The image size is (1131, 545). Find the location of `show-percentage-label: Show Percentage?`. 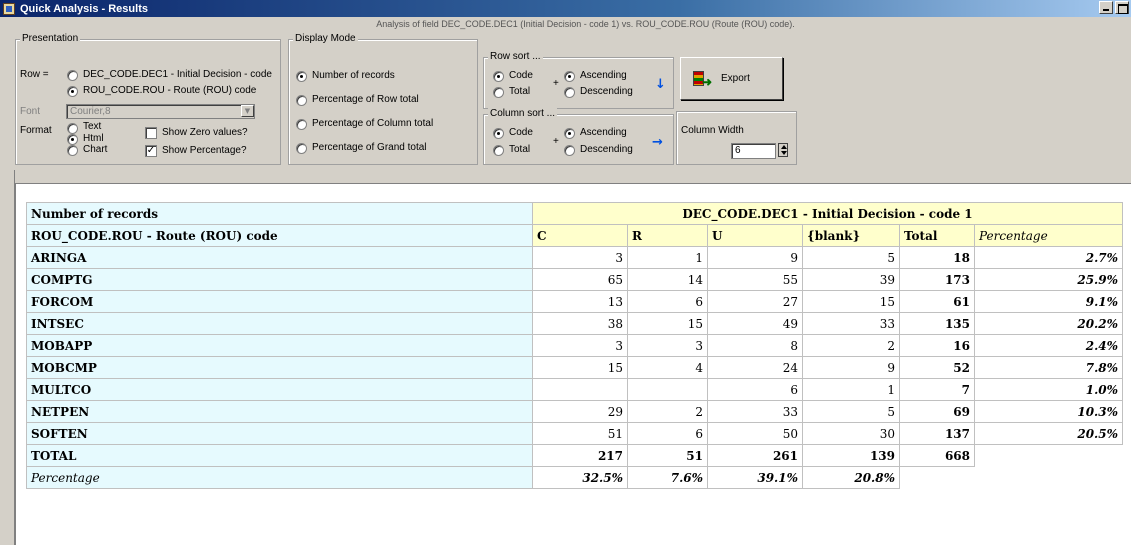

show-percentage-label: Show Percentage? is located at coordinates (204, 150).